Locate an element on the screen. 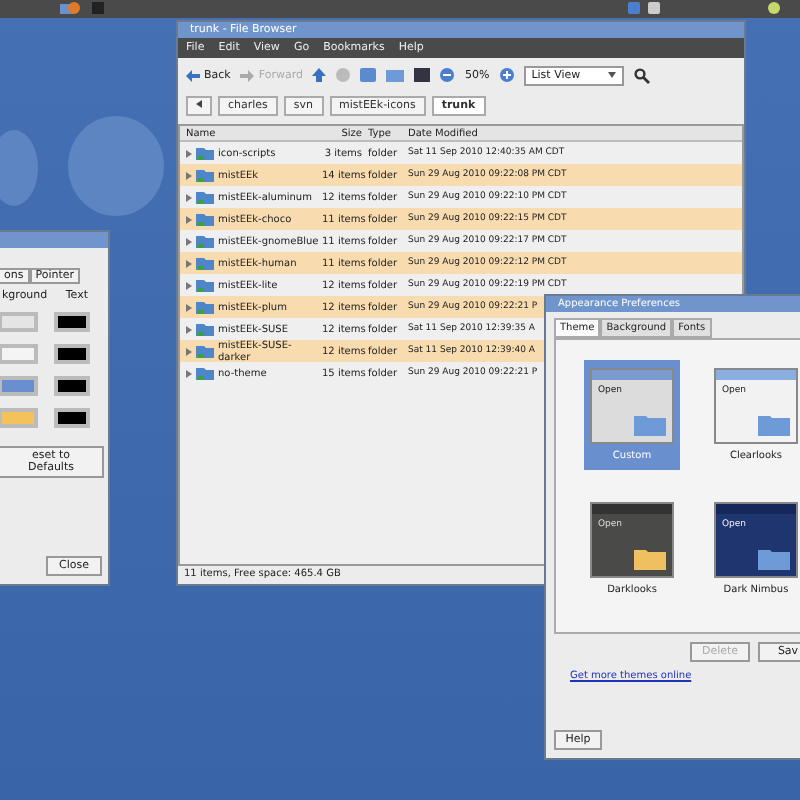 Image resolution: width=800 pixels, height=800 pixels. triangle-icon is located at coordinates (199, 104).